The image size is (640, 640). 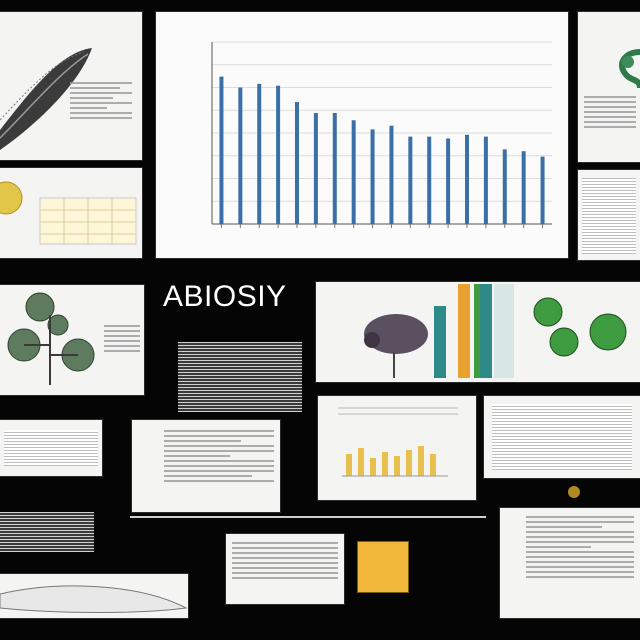 What do you see at coordinates (574, 492) in the screenshot?
I see `small-dot` at bounding box center [574, 492].